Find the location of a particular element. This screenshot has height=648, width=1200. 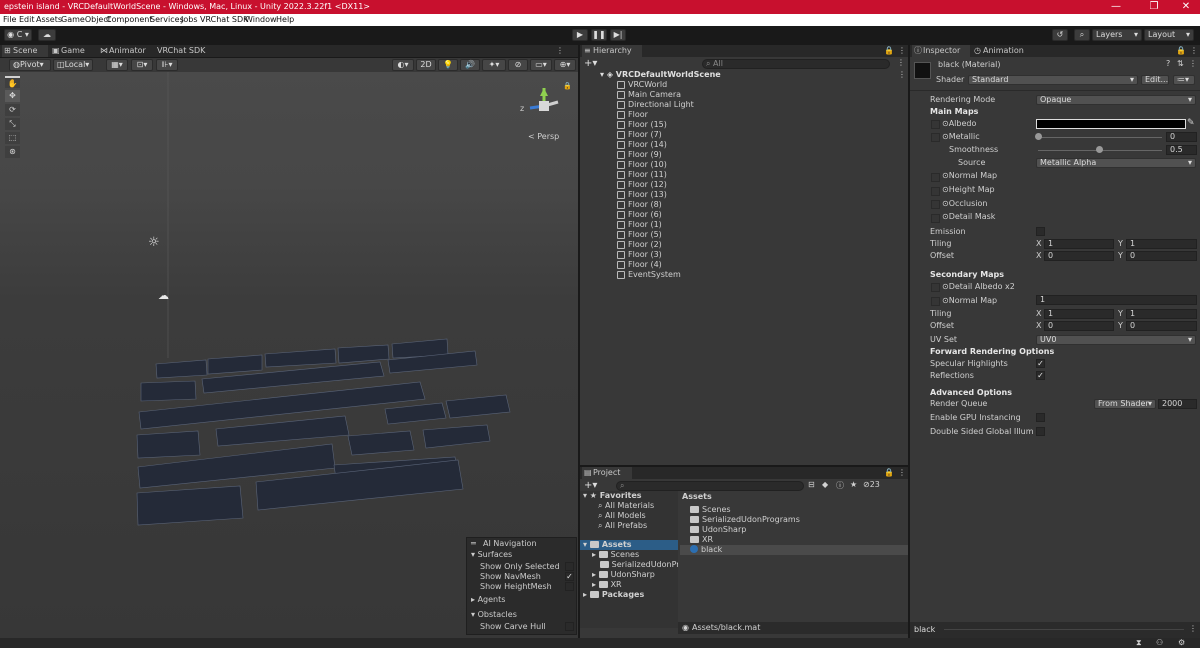

rect-tool-icon: ⬚ is located at coordinates (12, 138).